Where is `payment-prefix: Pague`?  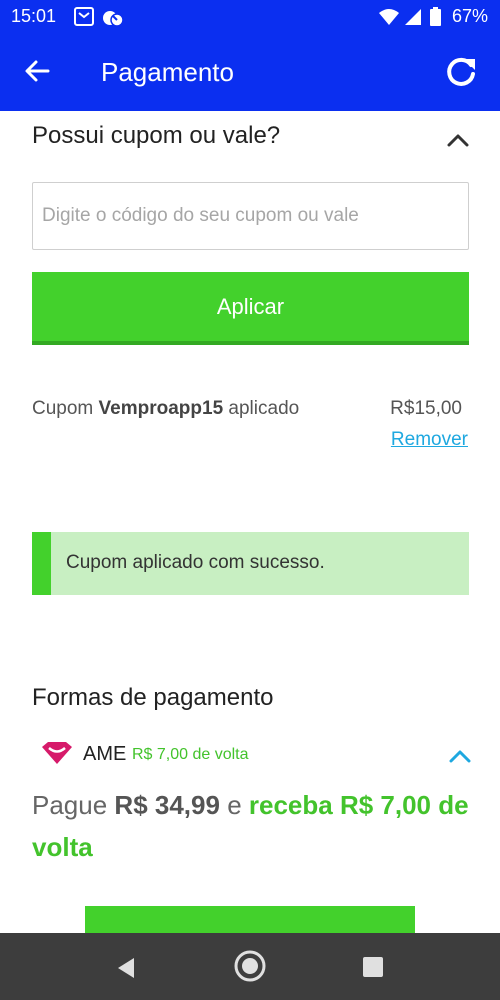 payment-prefix: Pague is located at coordinates (70, 805).